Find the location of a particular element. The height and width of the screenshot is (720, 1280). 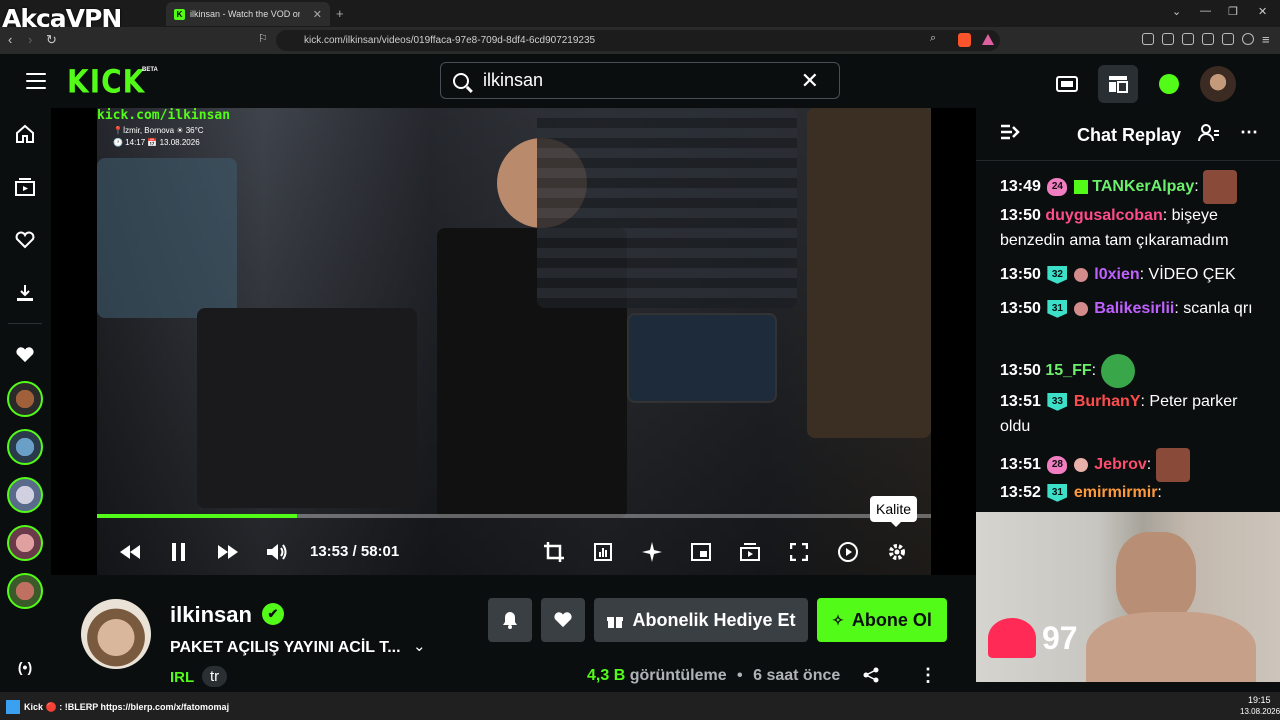

brave-shield-icon is located at coordinates (964, 40).